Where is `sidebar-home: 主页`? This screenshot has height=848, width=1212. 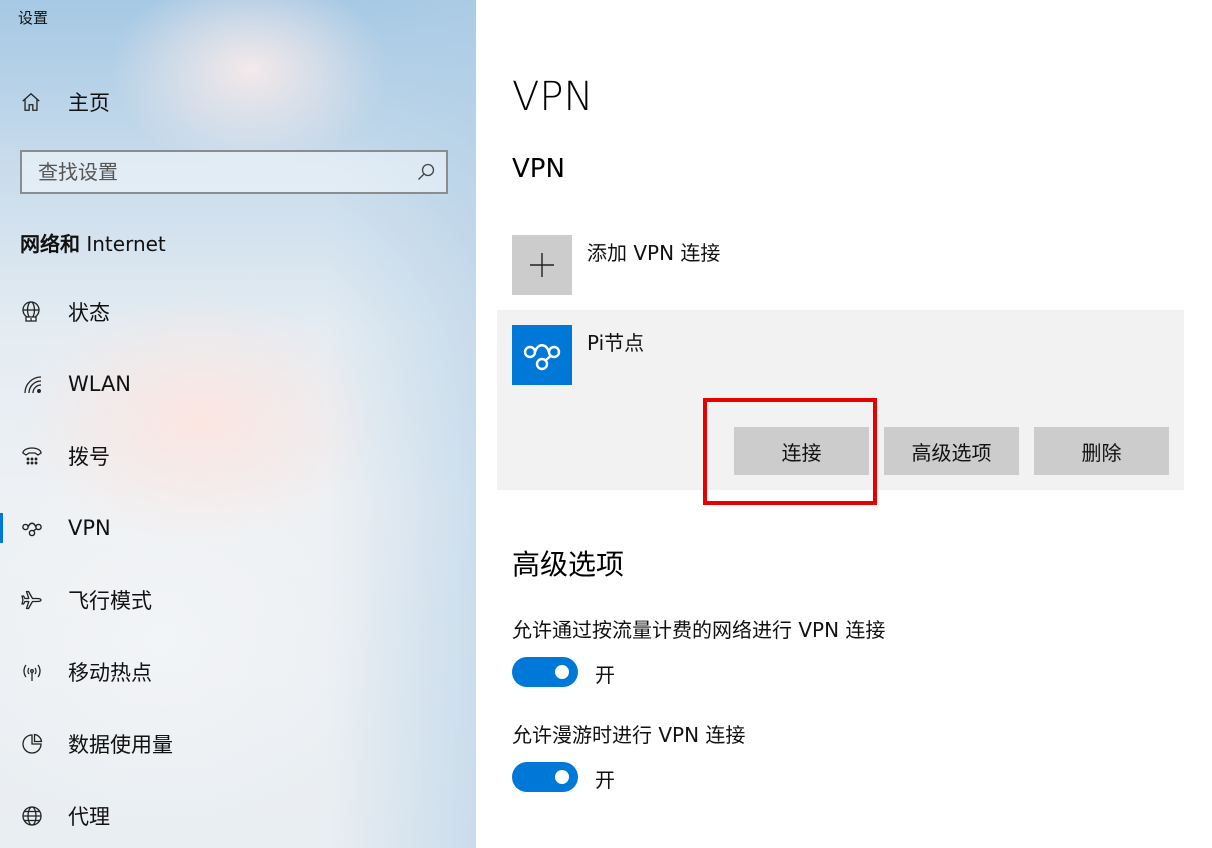 sidebar-home: 主页 is located at coordinates (65, 102).